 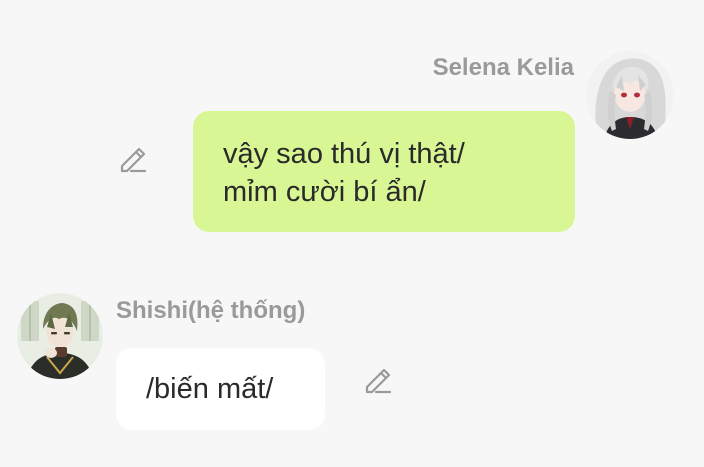 What do you see at coordinates (210, 389) in the screenshot?
I see `message-text-line: /biến mất/` at bounding box center [210, 389].